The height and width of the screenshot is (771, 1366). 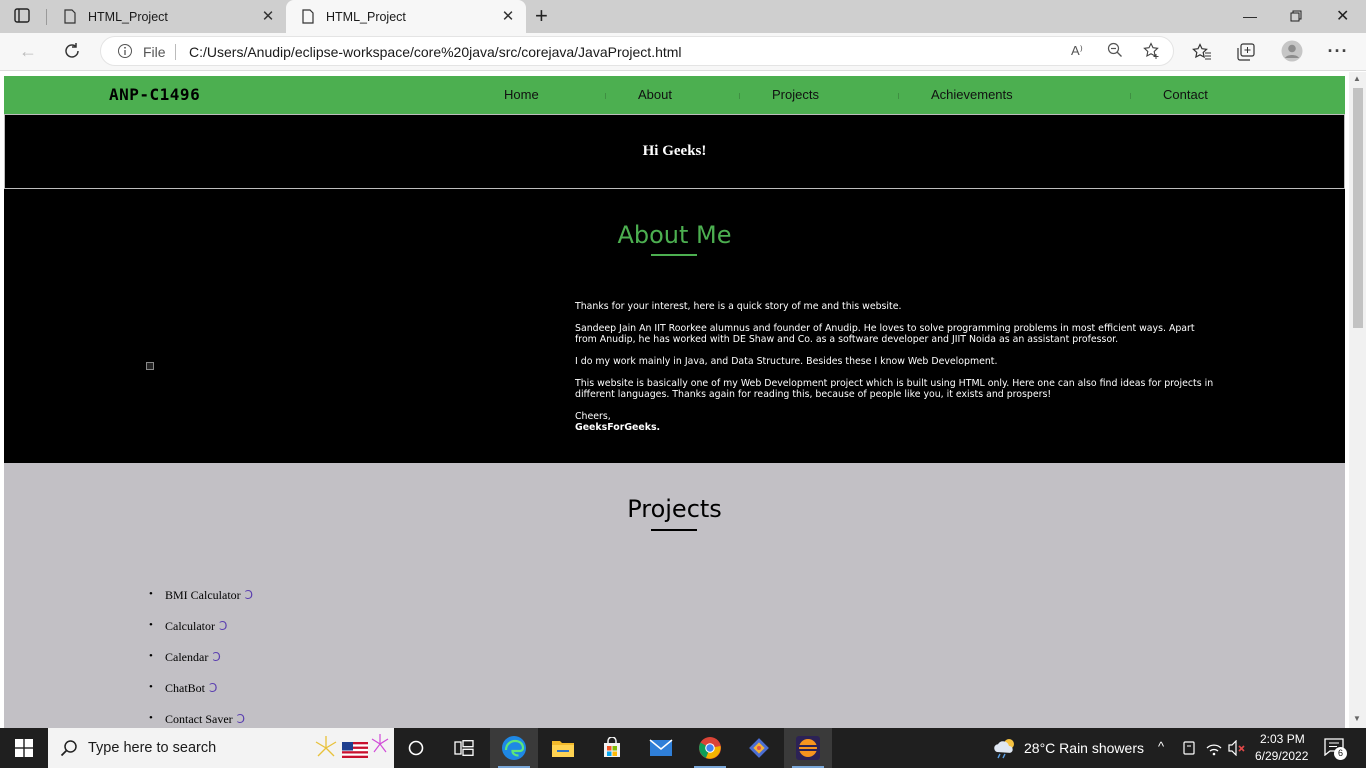 I want to click on clock-time: 2:03 PM, so click(x=1282, y=739).